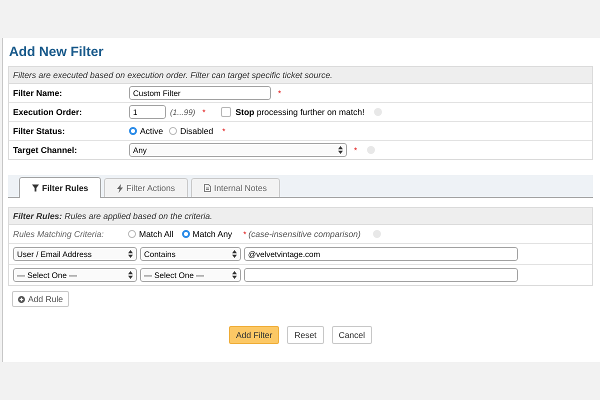 The height and width of the screenshot is (400, 600). I want to click on radio-label: Disabled, so click(197, 131).